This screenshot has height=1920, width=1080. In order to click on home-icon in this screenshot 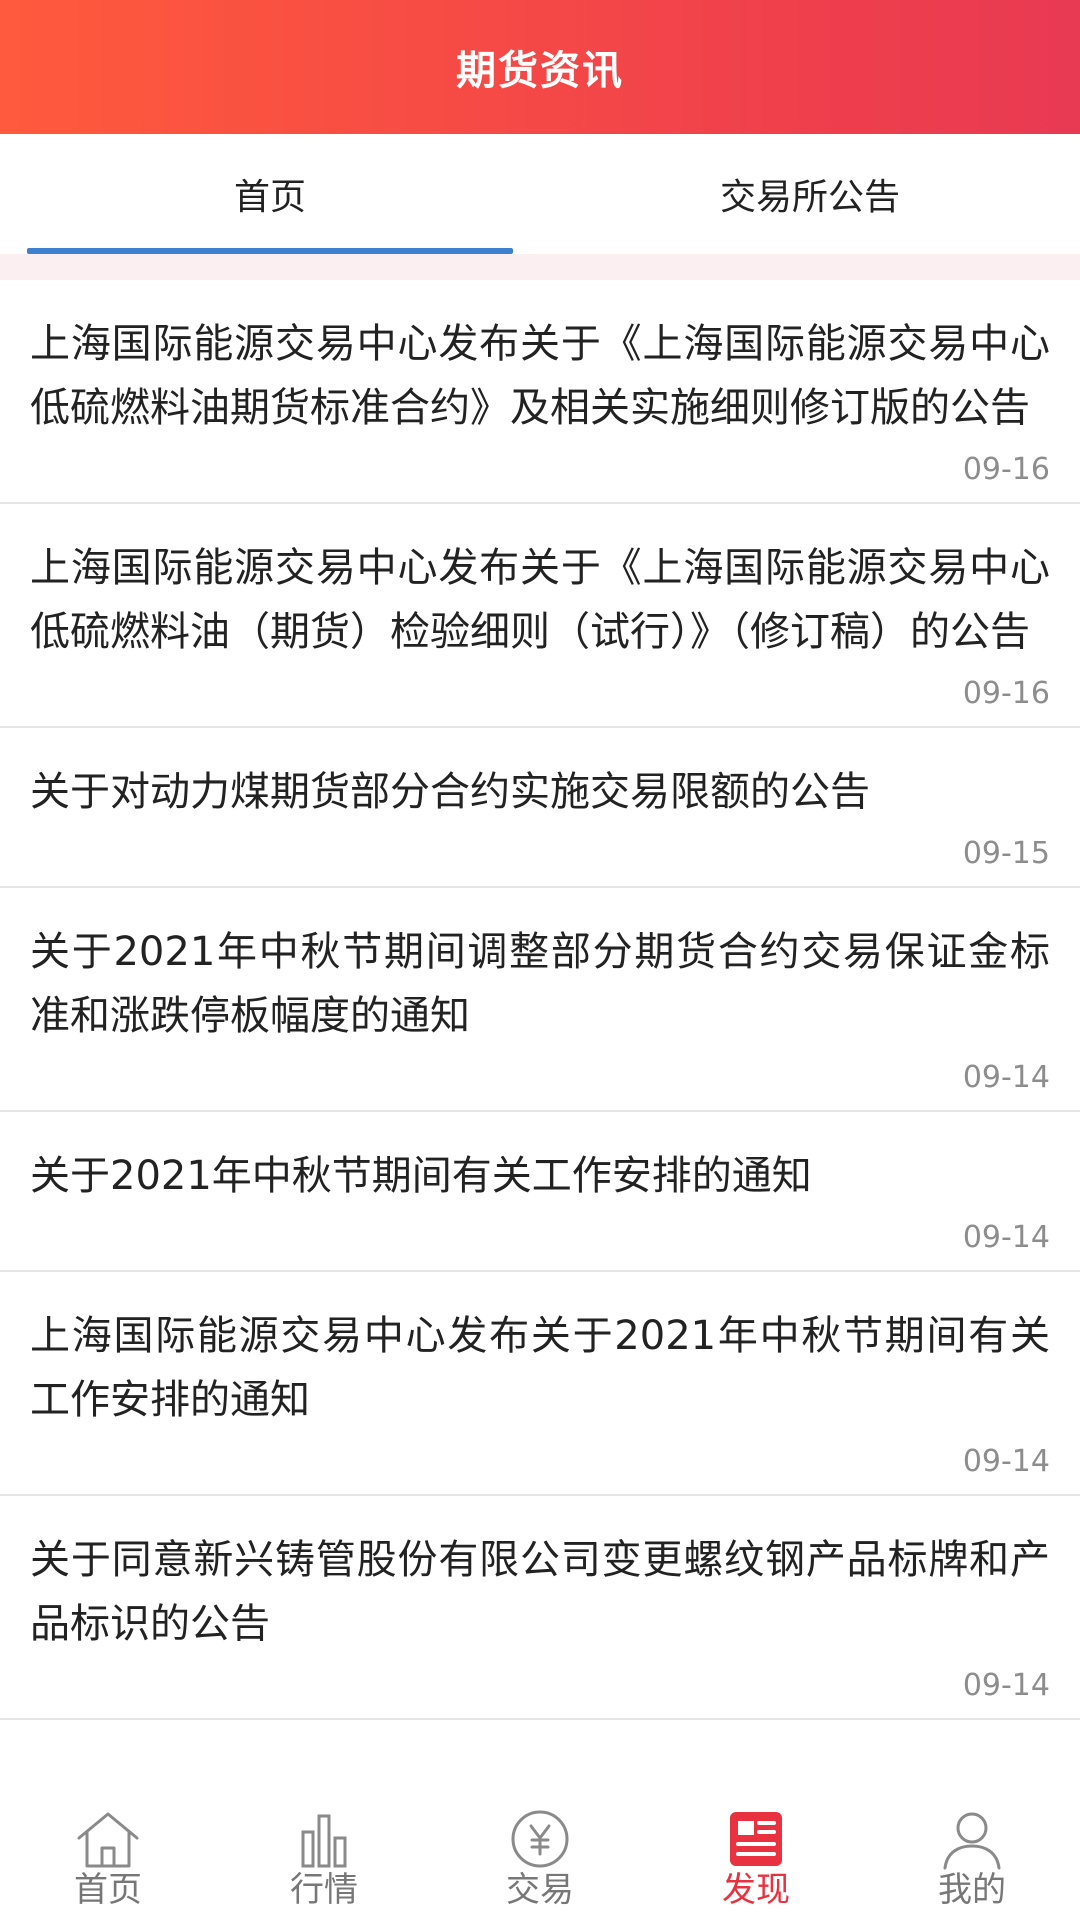, I will do `click(108, 1840)`.